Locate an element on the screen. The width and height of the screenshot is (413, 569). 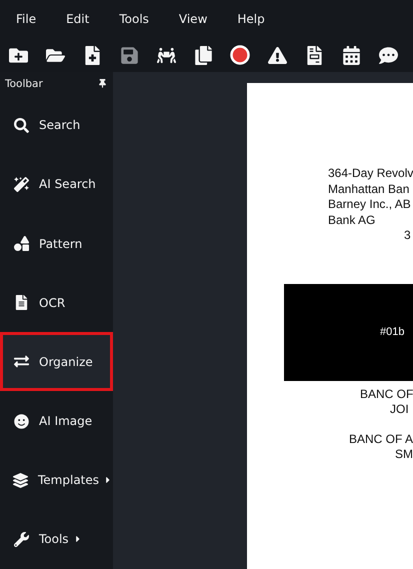
file-plus-icon is located at coordinates (92, 55).